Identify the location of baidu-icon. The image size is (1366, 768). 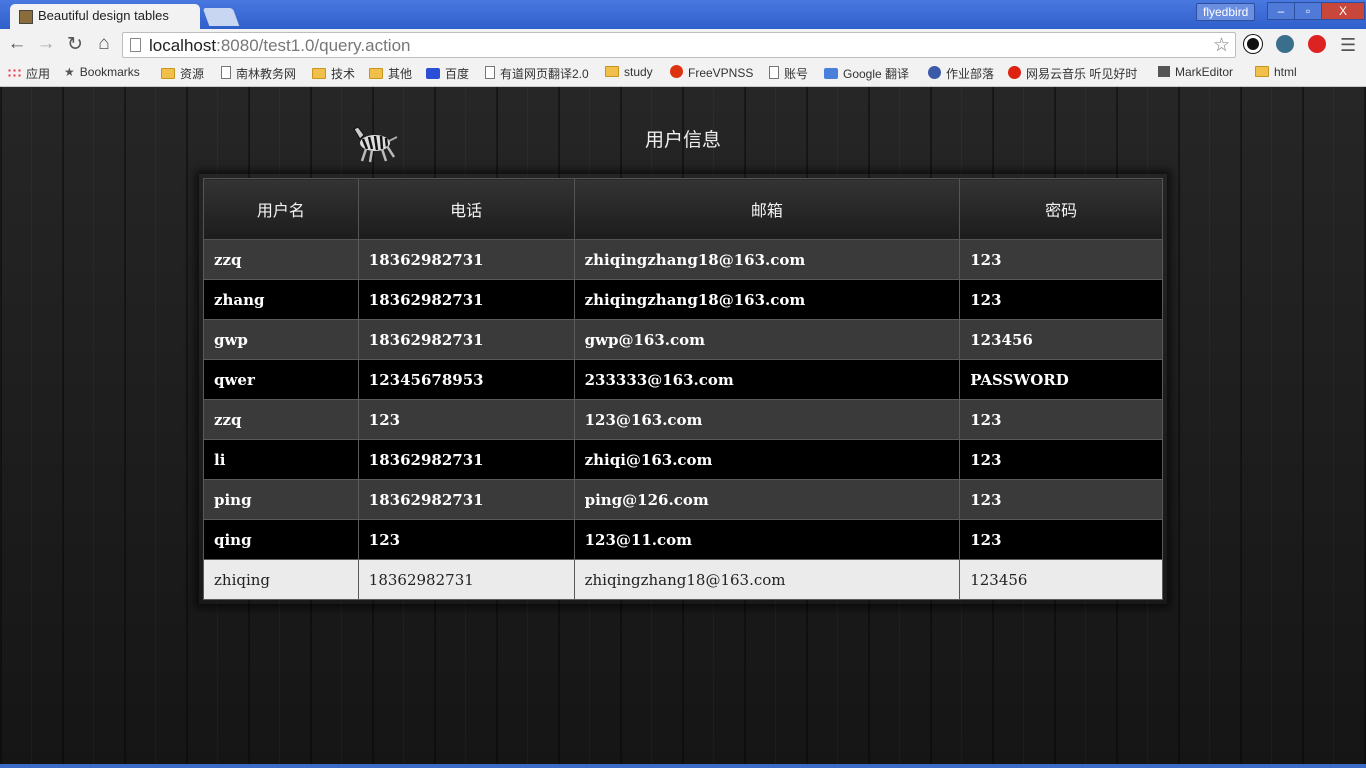
(433, 73).